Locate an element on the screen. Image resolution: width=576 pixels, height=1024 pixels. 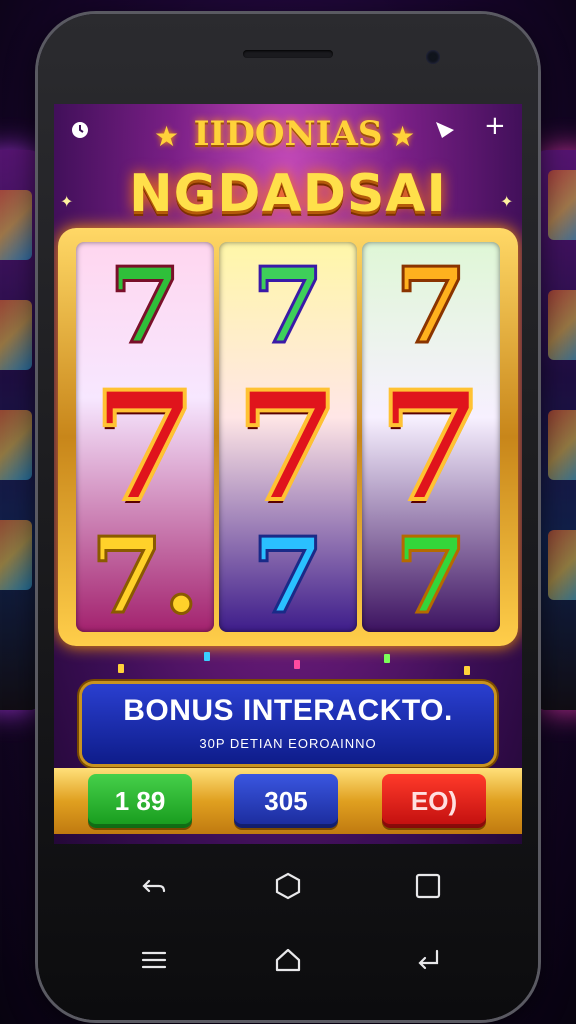
return-arrow-icon is located at coordinates (428, 960).